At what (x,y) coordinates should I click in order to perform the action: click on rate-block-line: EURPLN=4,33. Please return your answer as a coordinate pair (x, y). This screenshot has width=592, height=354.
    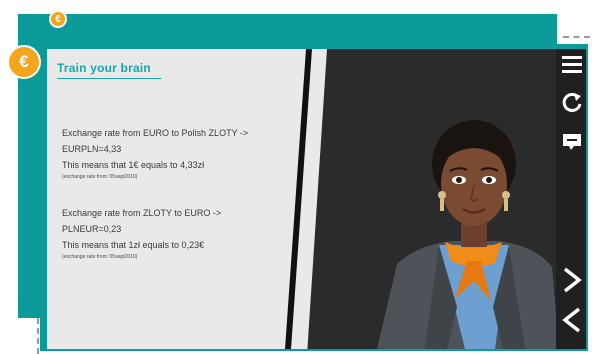
    Looking at the image, I should click on (92, 149).